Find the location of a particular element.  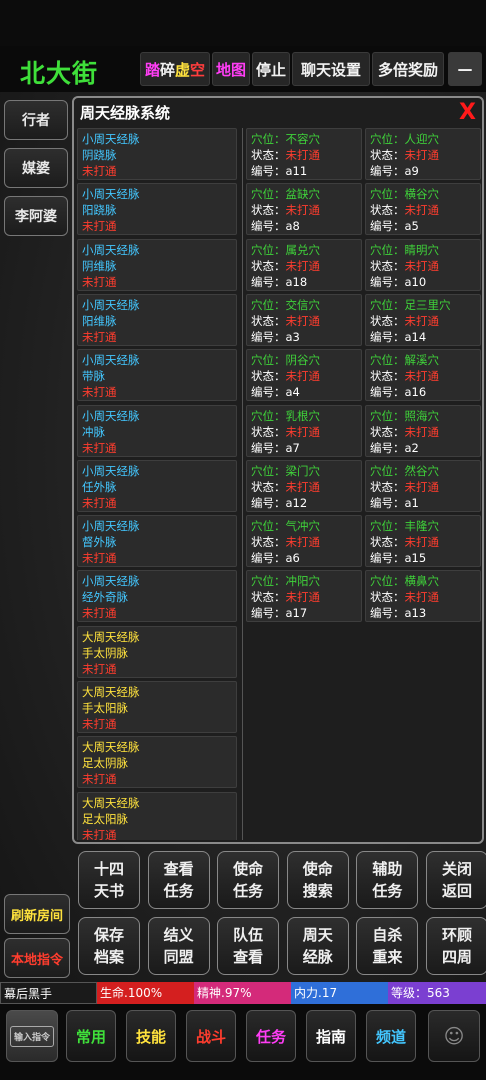

action-button: 使命 搜索 is located at coordinates (317, 880).